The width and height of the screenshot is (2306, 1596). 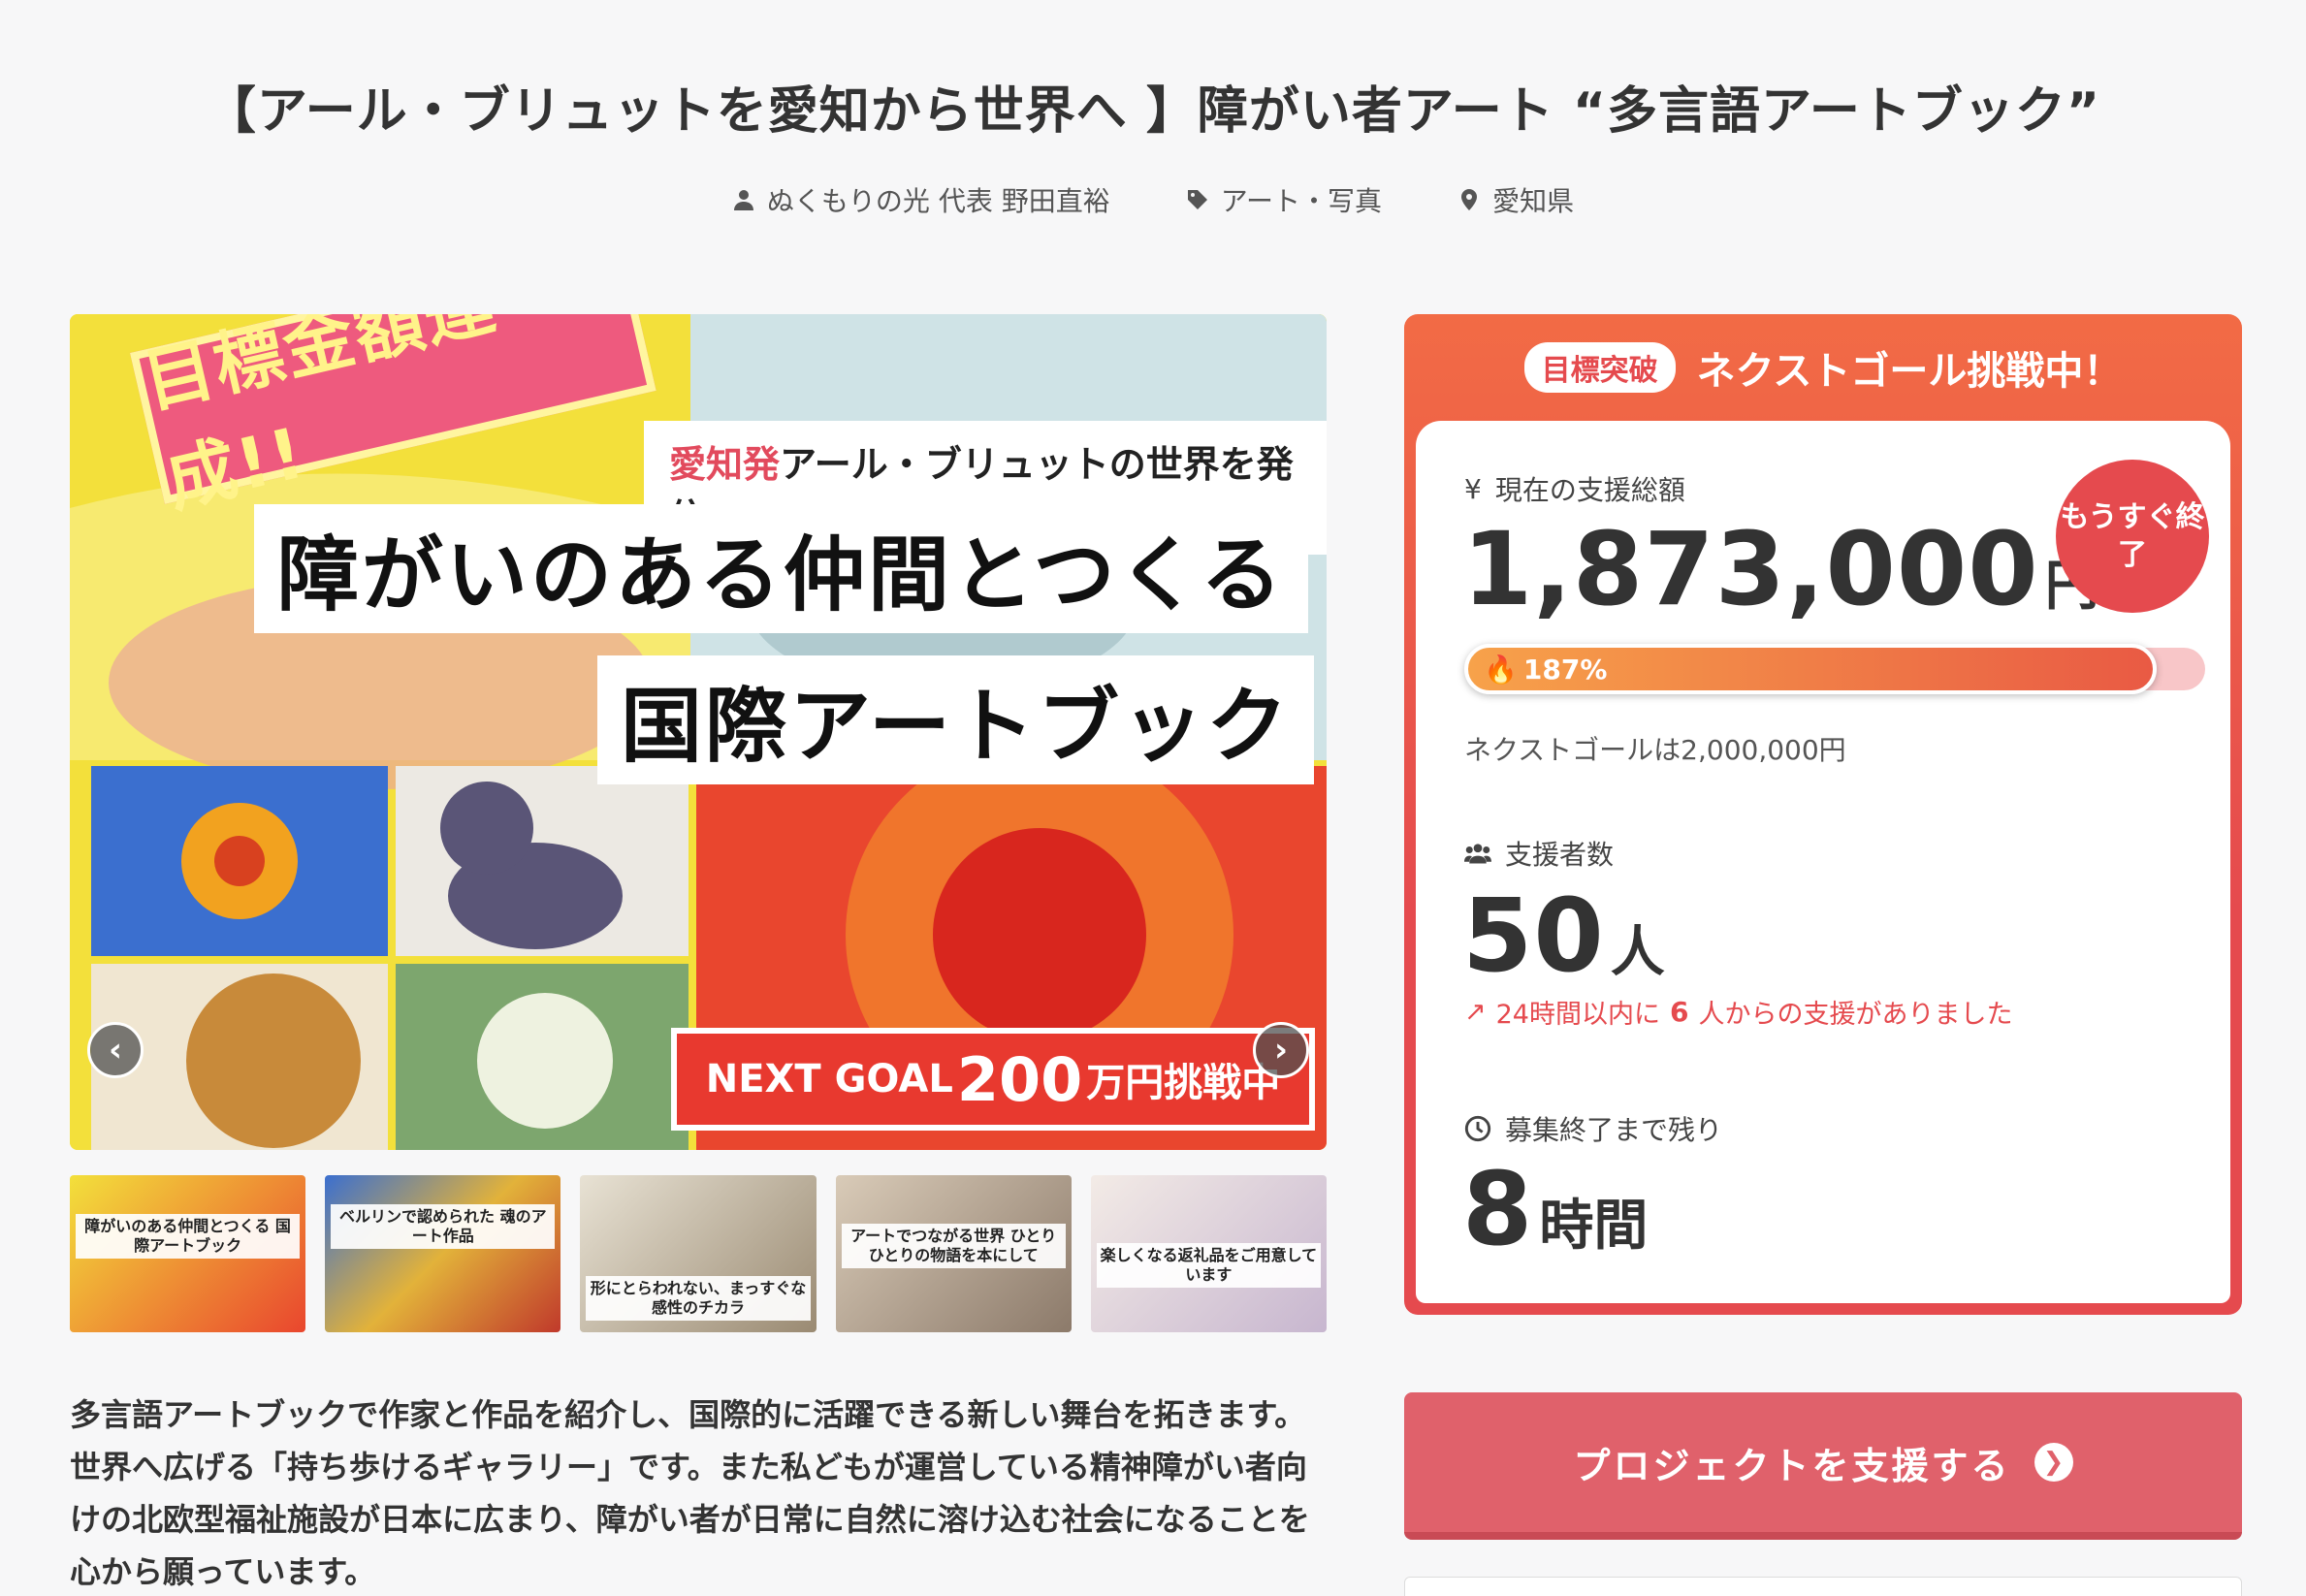 What do you see at coordinates (2132, 536) in the screenshot?
I see `ending-soon-badge: もうすぐ終了` at bounding box center [2132, 536].